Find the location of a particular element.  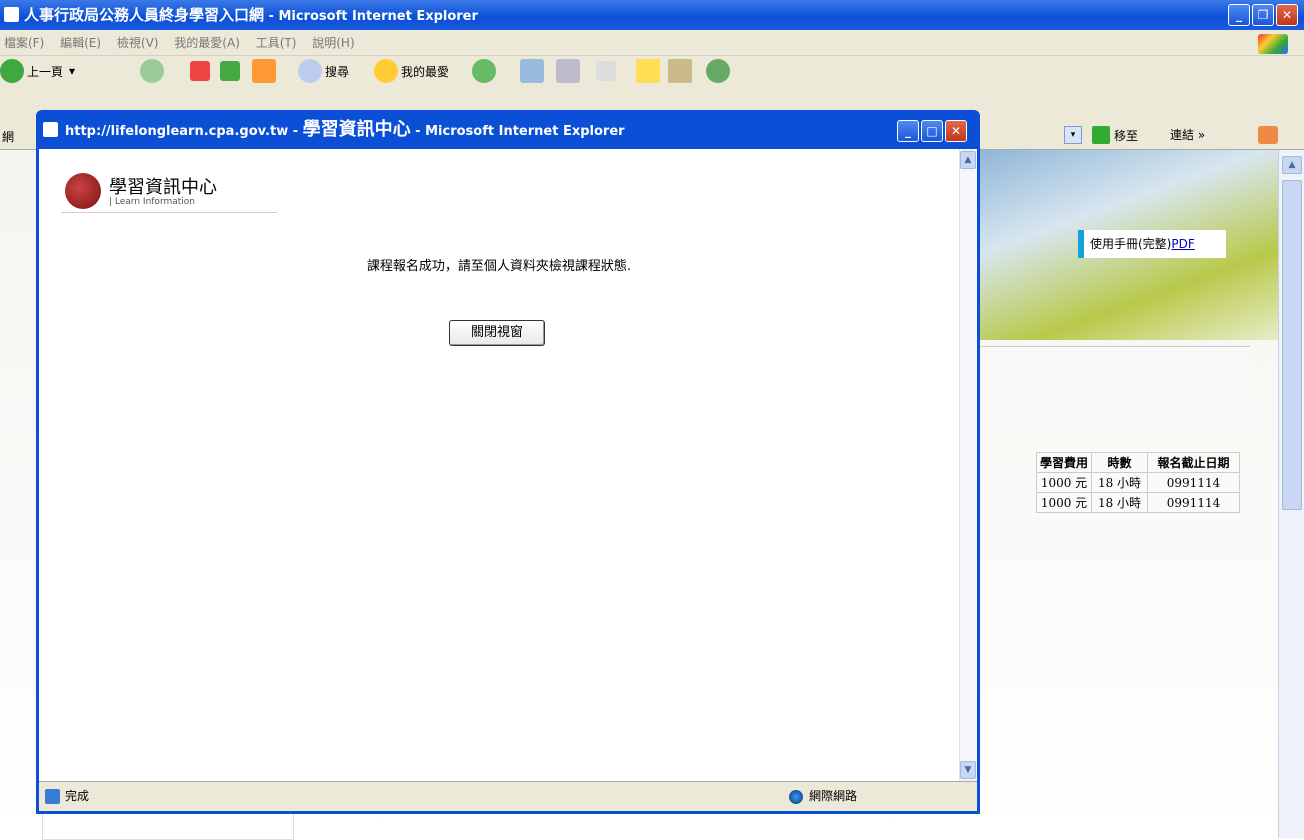

main-window-title-suffix: - Microsoft Internet Explorer is located at coordinates (371, 16).